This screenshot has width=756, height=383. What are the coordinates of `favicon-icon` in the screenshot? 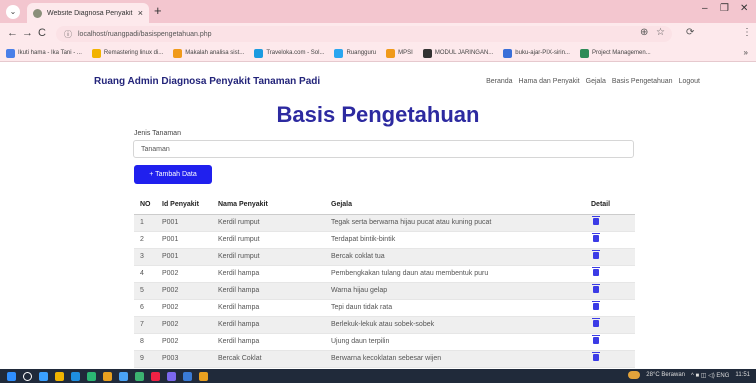 It's located at (37, 13).